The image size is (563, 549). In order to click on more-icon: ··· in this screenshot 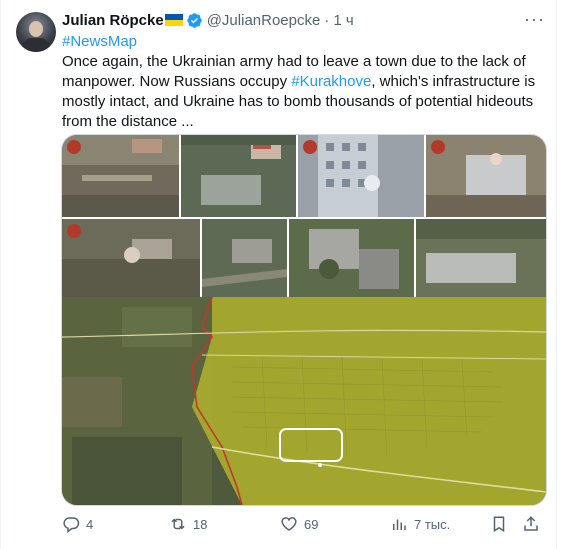, I will do `click(534, 21)`.